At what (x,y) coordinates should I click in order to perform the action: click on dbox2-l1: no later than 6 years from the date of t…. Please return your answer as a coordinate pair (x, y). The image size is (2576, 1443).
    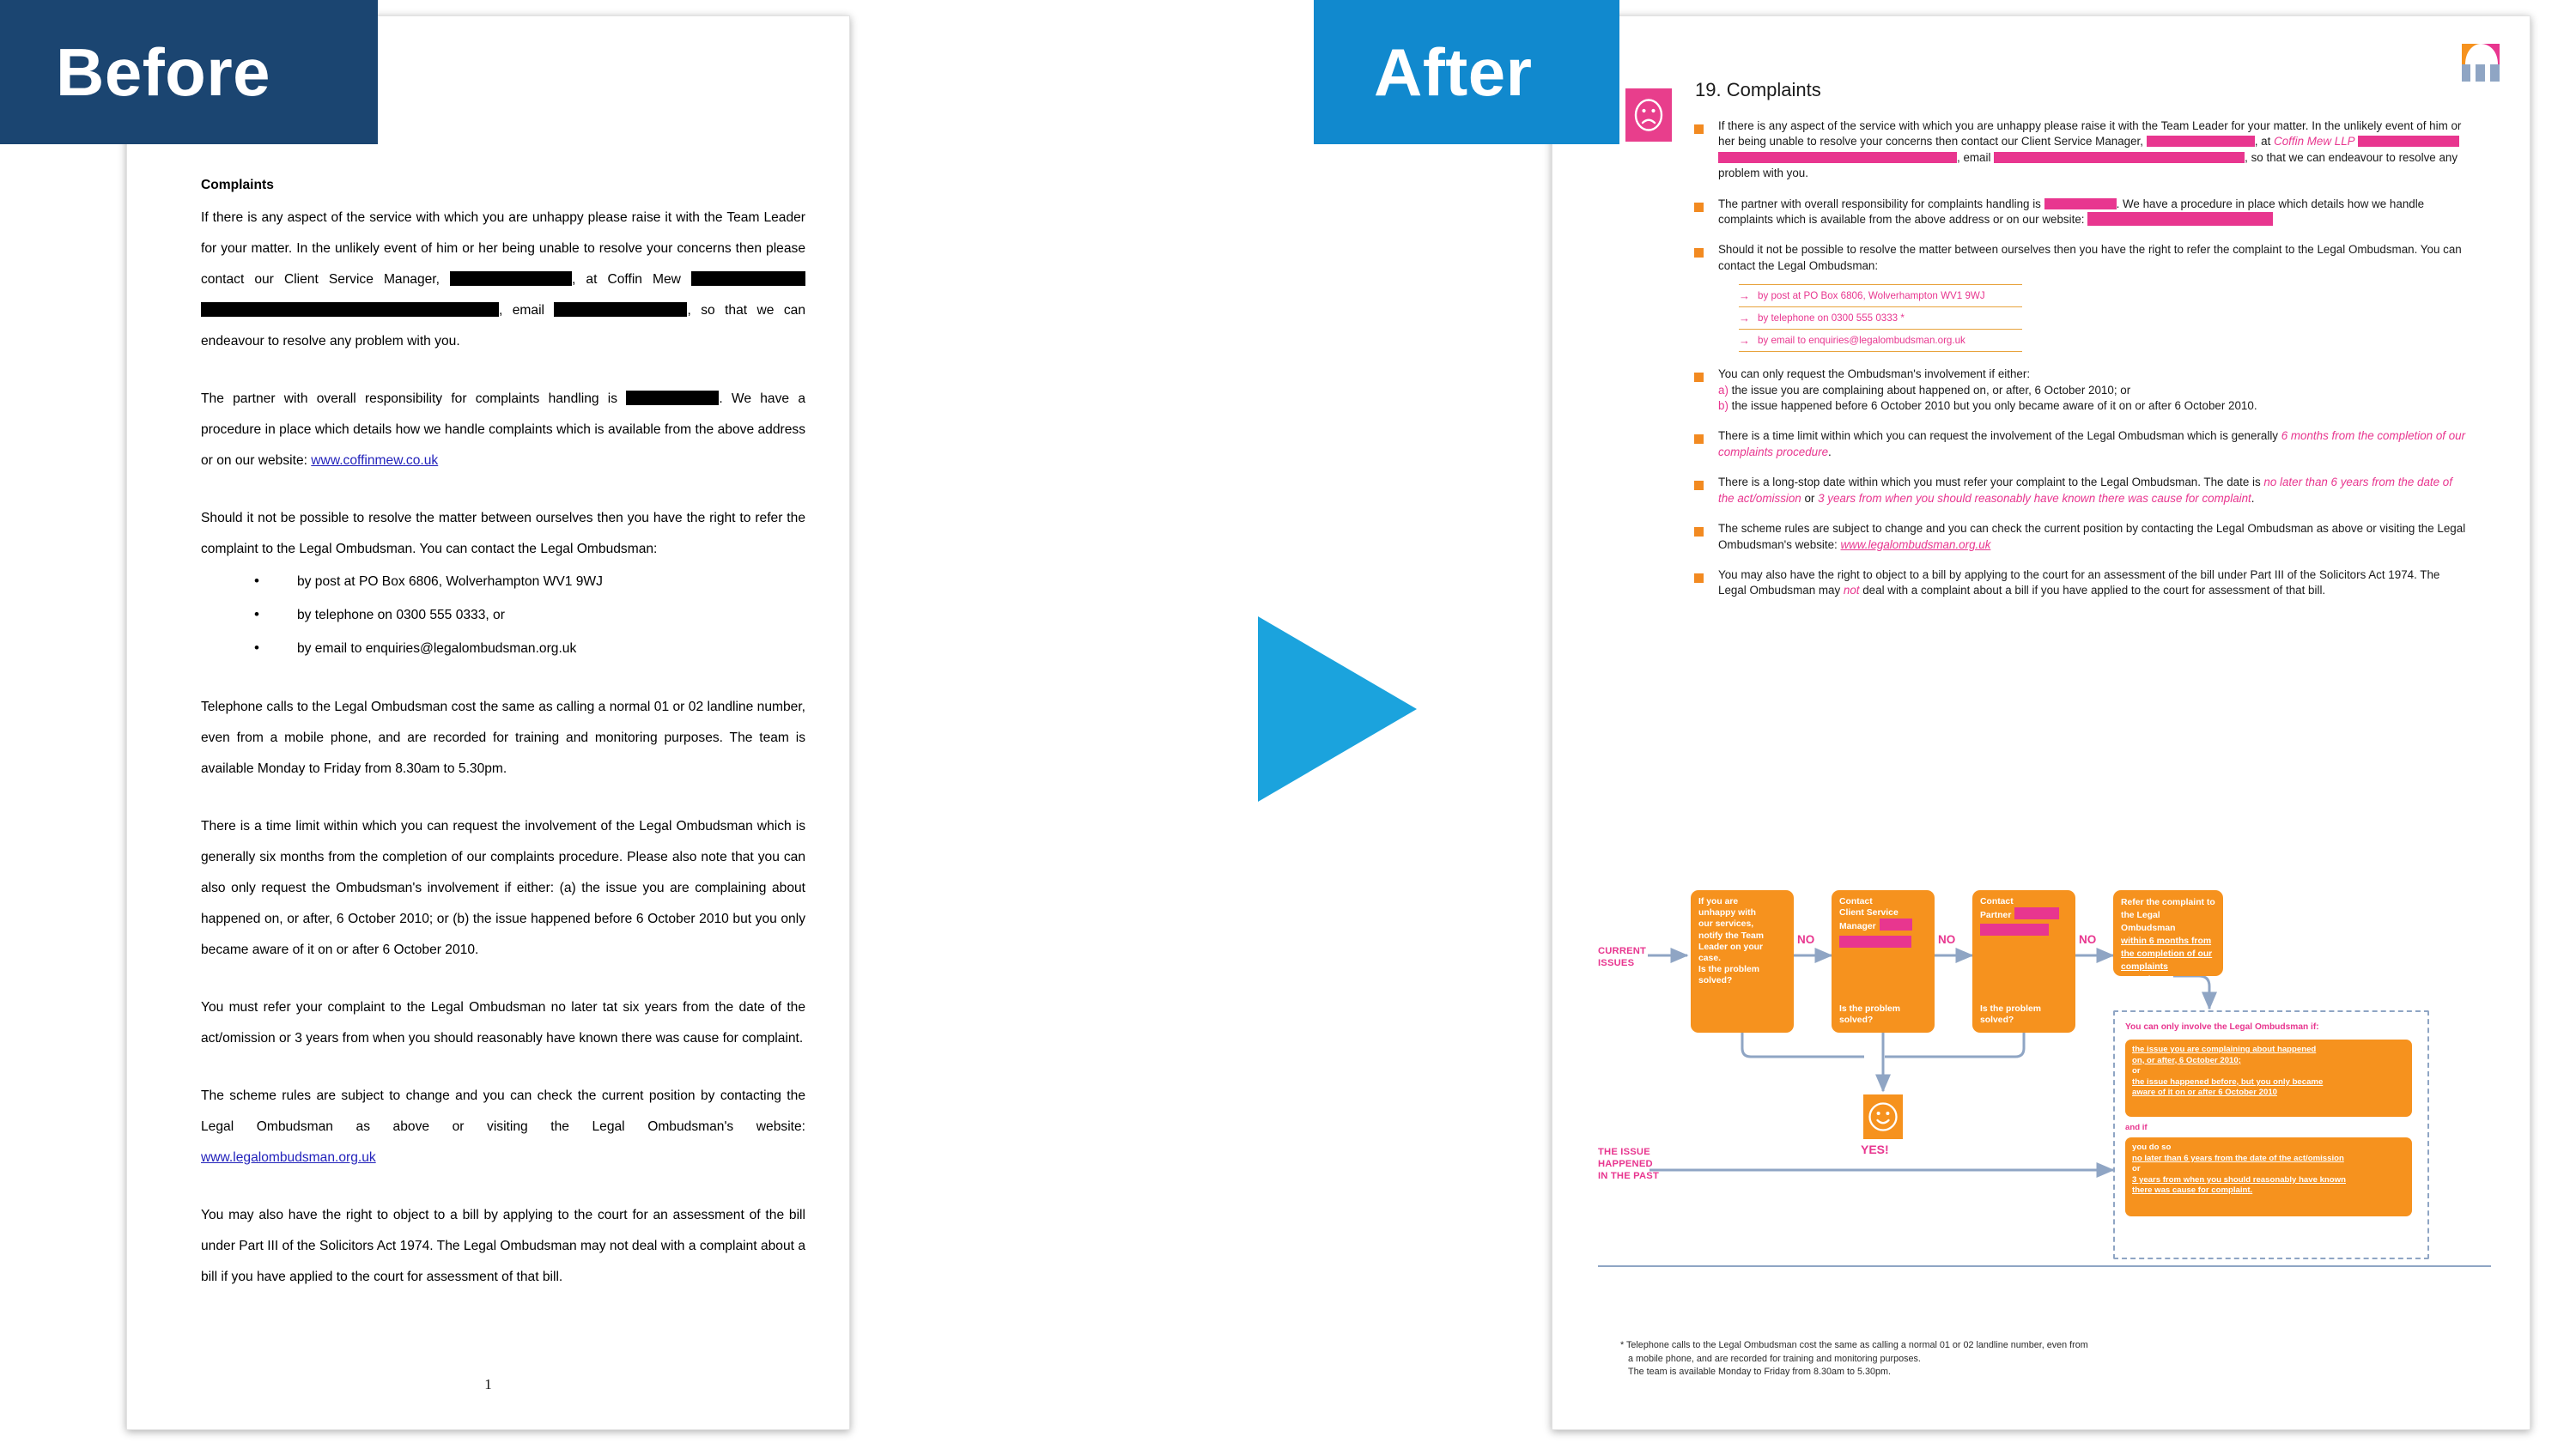
    Looking at the image, I should click on (2238, 1158).